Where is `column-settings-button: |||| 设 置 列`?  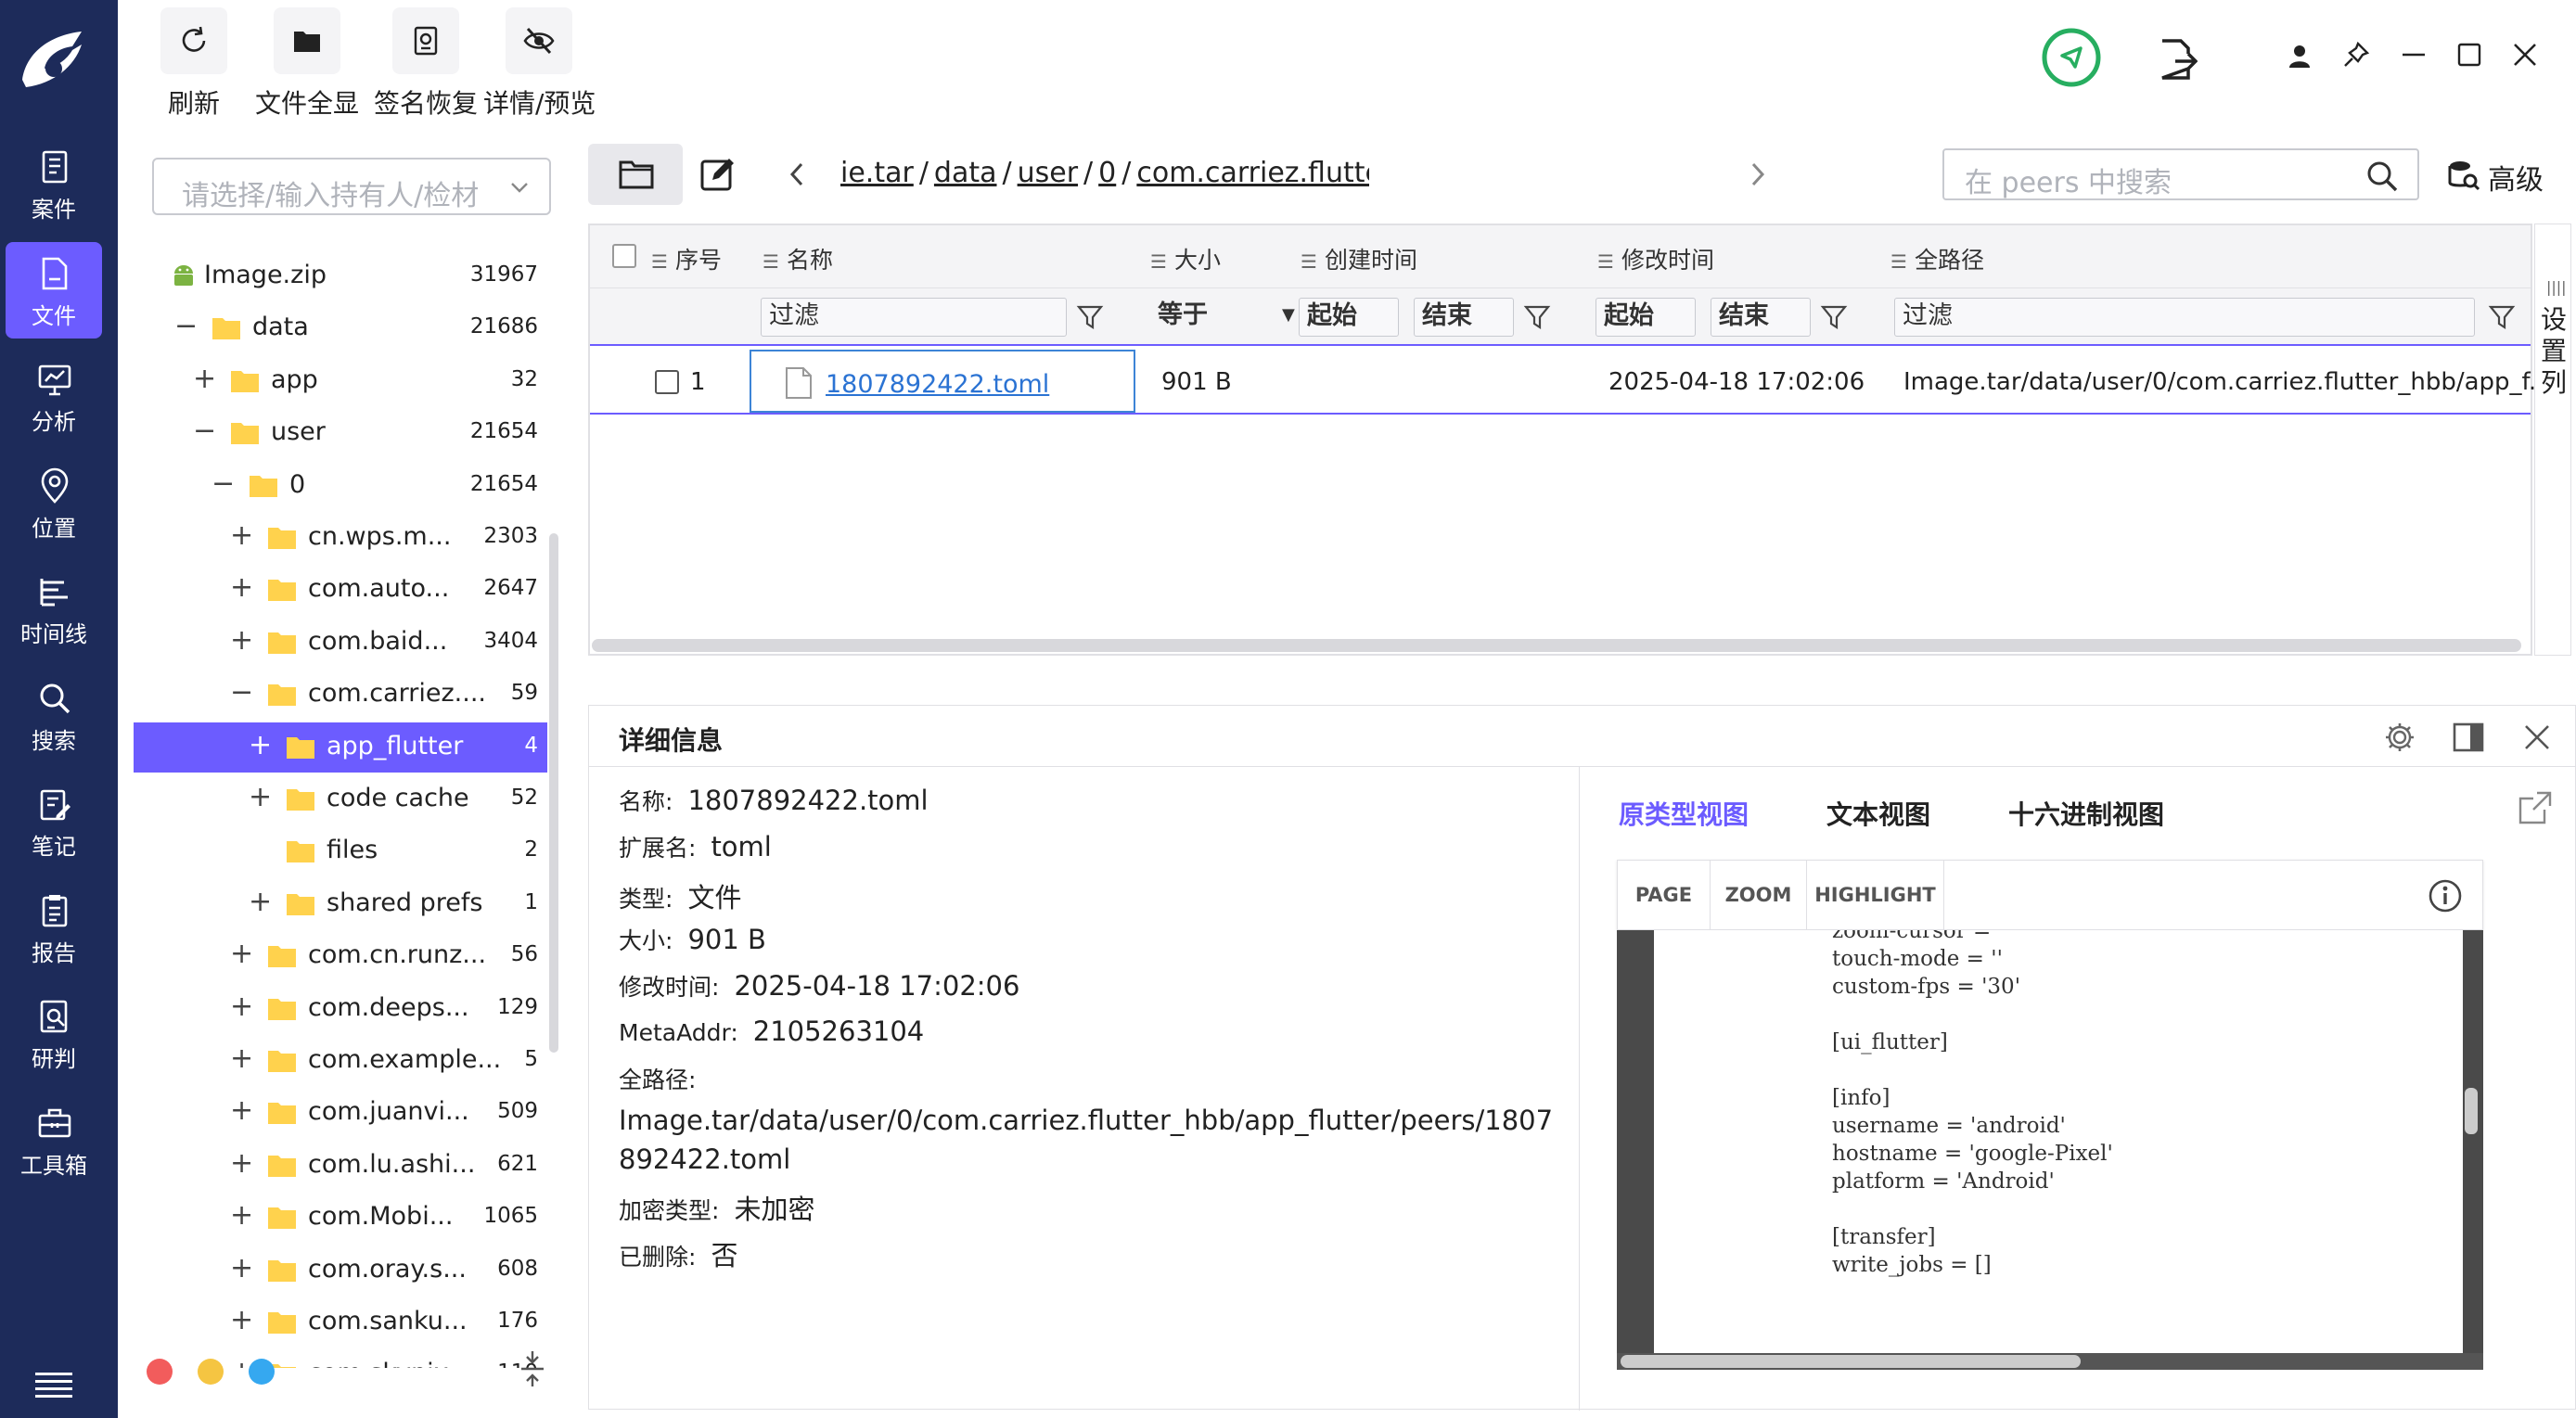 column-settings-button: |||| 设 置 列 is located at coordinates (2552, 440).